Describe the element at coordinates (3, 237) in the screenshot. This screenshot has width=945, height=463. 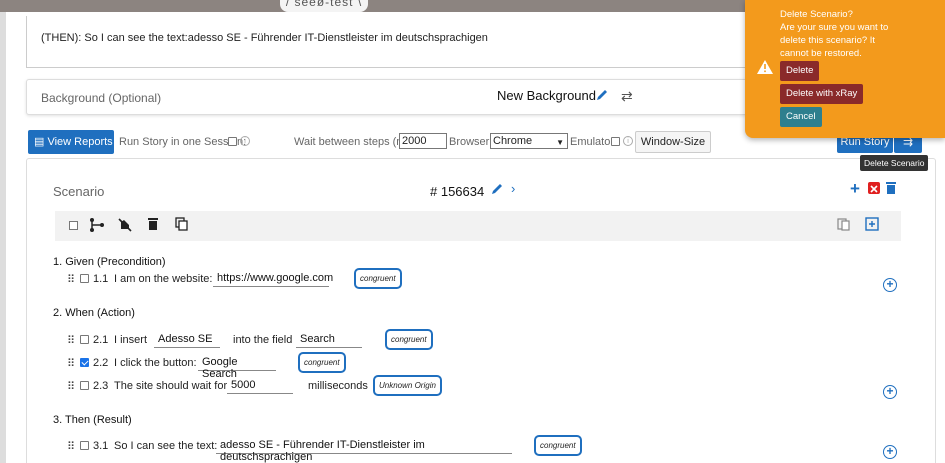
I see `left-stripe` at that location.